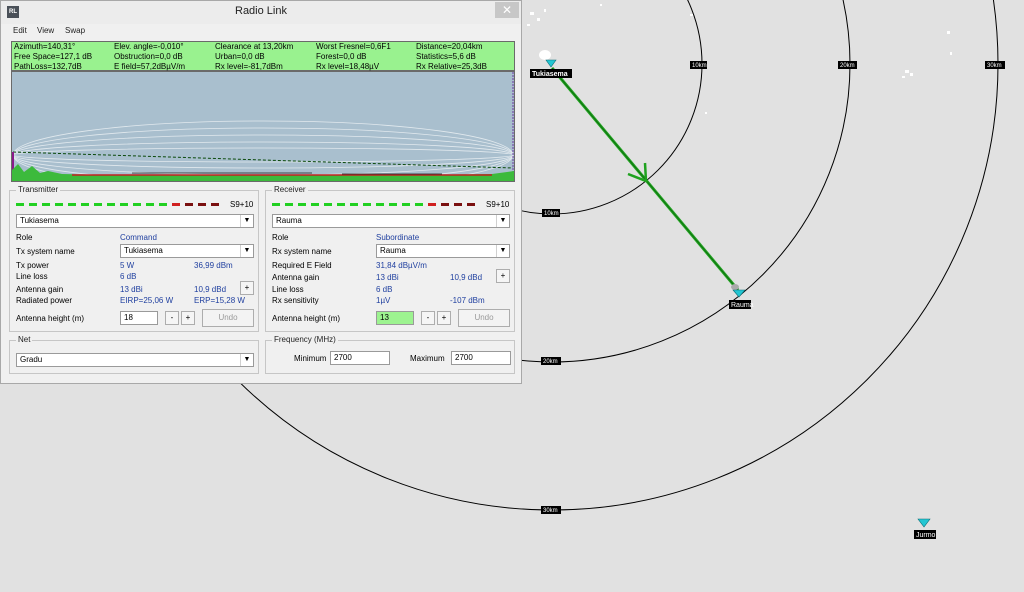  Describe the element at coordinates (187, 251) in the screenshot. I see `tx-system-select: Tukiasema ▼` at that location.